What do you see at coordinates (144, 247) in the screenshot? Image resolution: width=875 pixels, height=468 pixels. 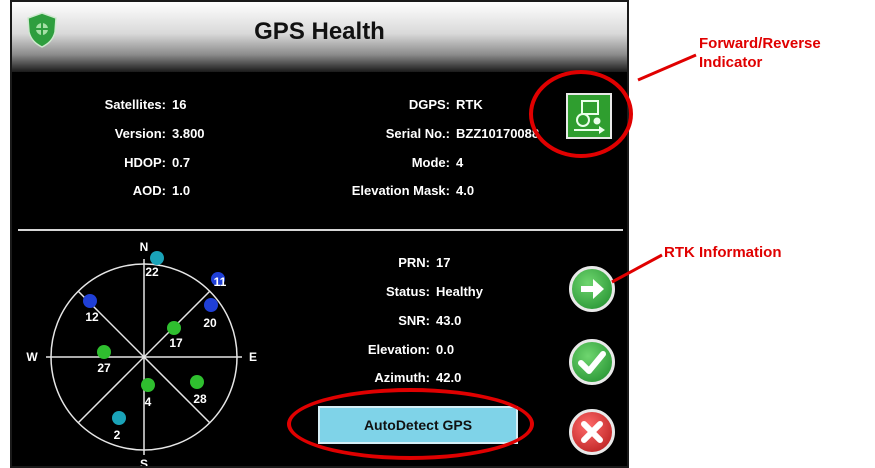 I see `compass-n: N` at bounding box center [144, 247].